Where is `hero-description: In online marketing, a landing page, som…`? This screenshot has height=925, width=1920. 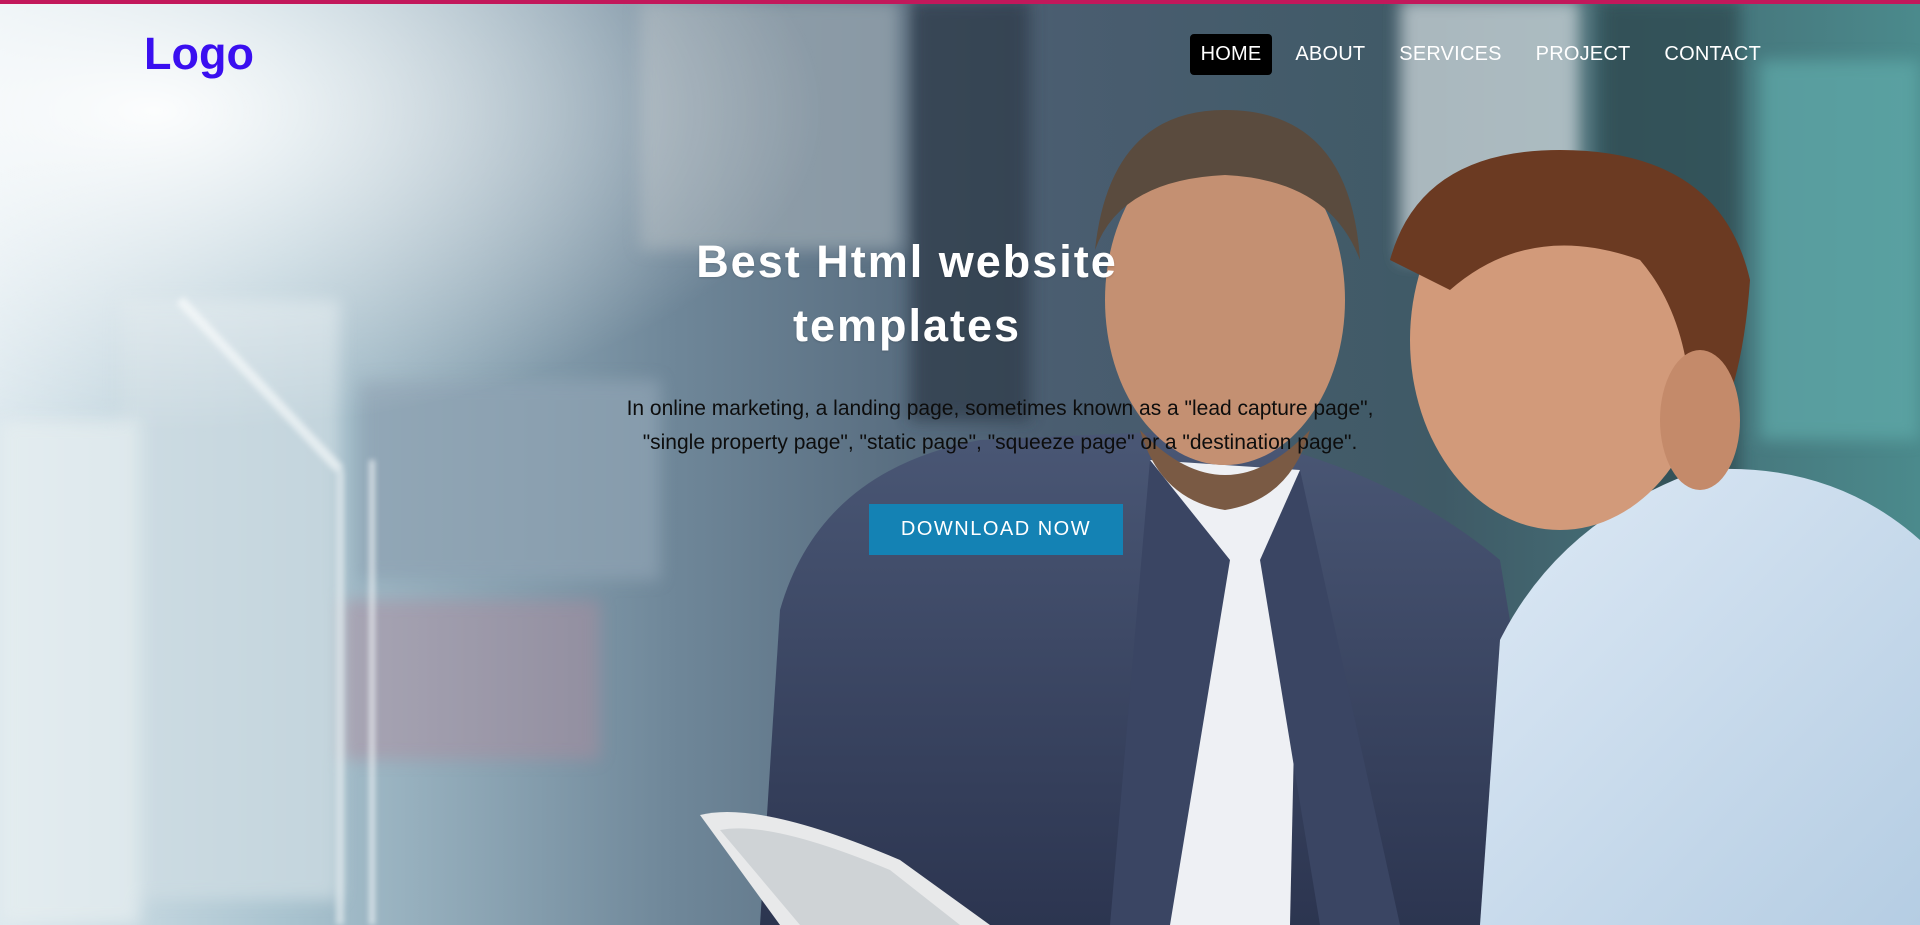
hero-description: In online marketing, a landing page, som… is located at coordinates (1000, 426).